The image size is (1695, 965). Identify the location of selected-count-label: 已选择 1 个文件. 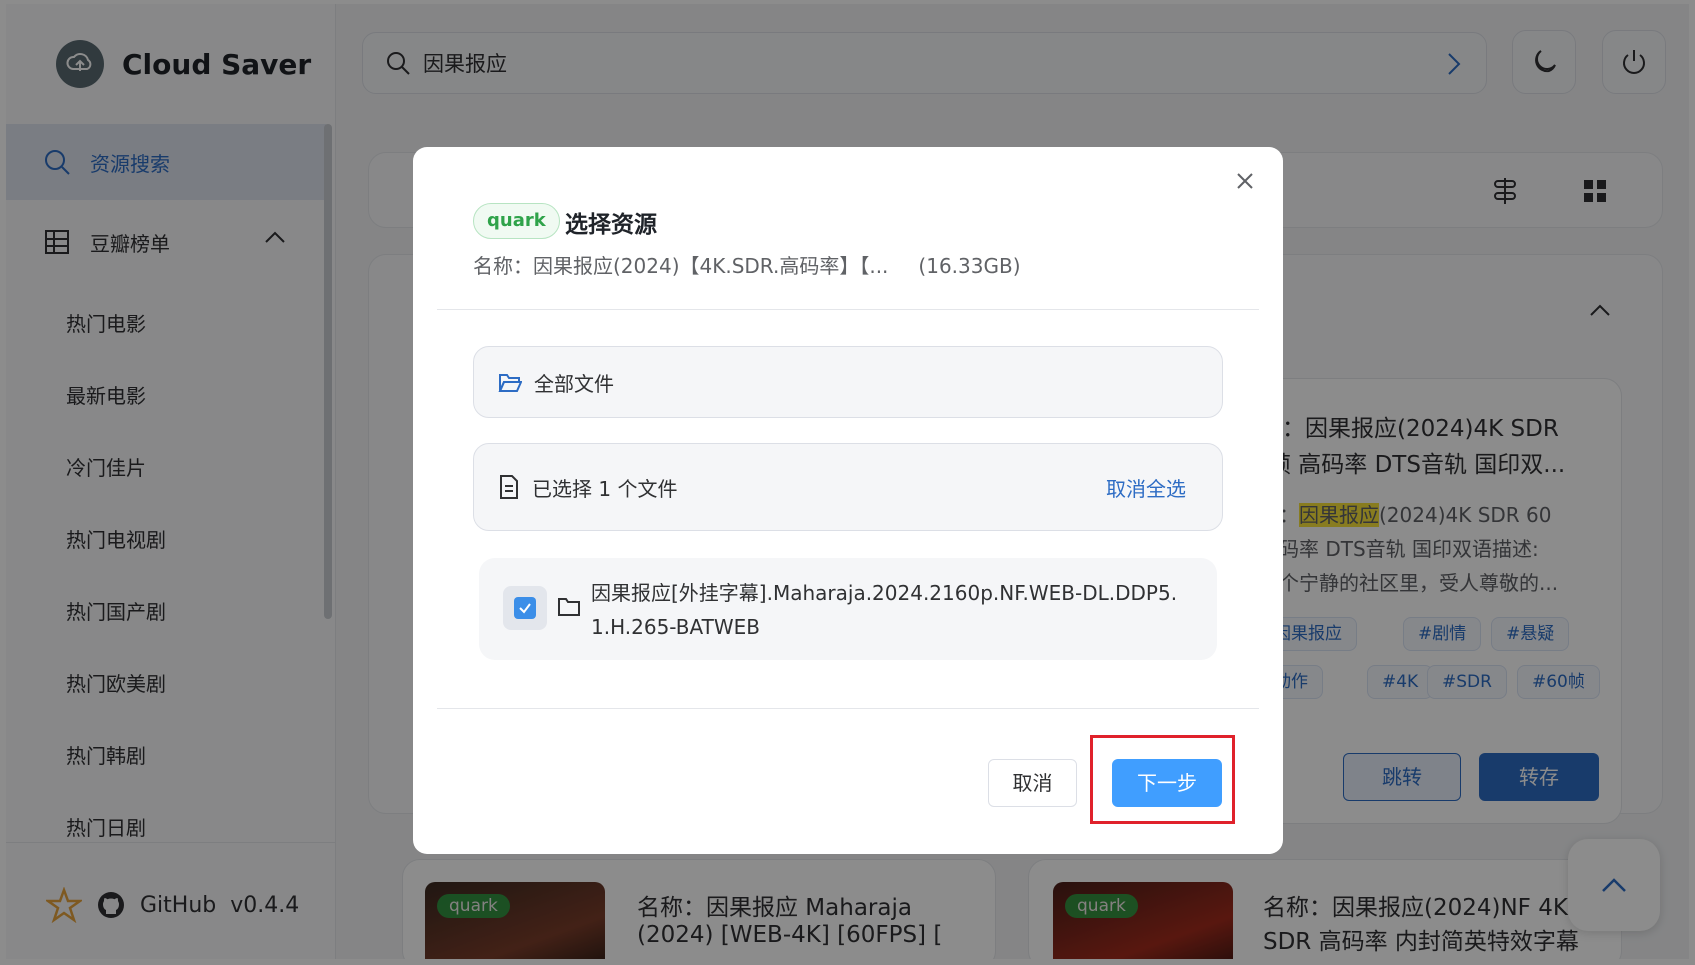
(605, 488).